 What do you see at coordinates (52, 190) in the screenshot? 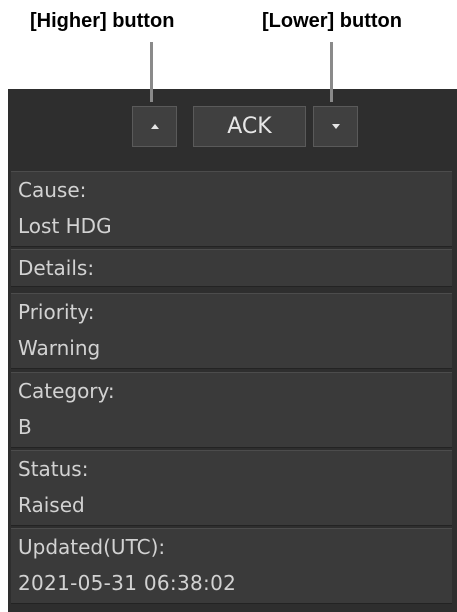
I see `cause-label: Cause:` at bounding box center [52, 190].